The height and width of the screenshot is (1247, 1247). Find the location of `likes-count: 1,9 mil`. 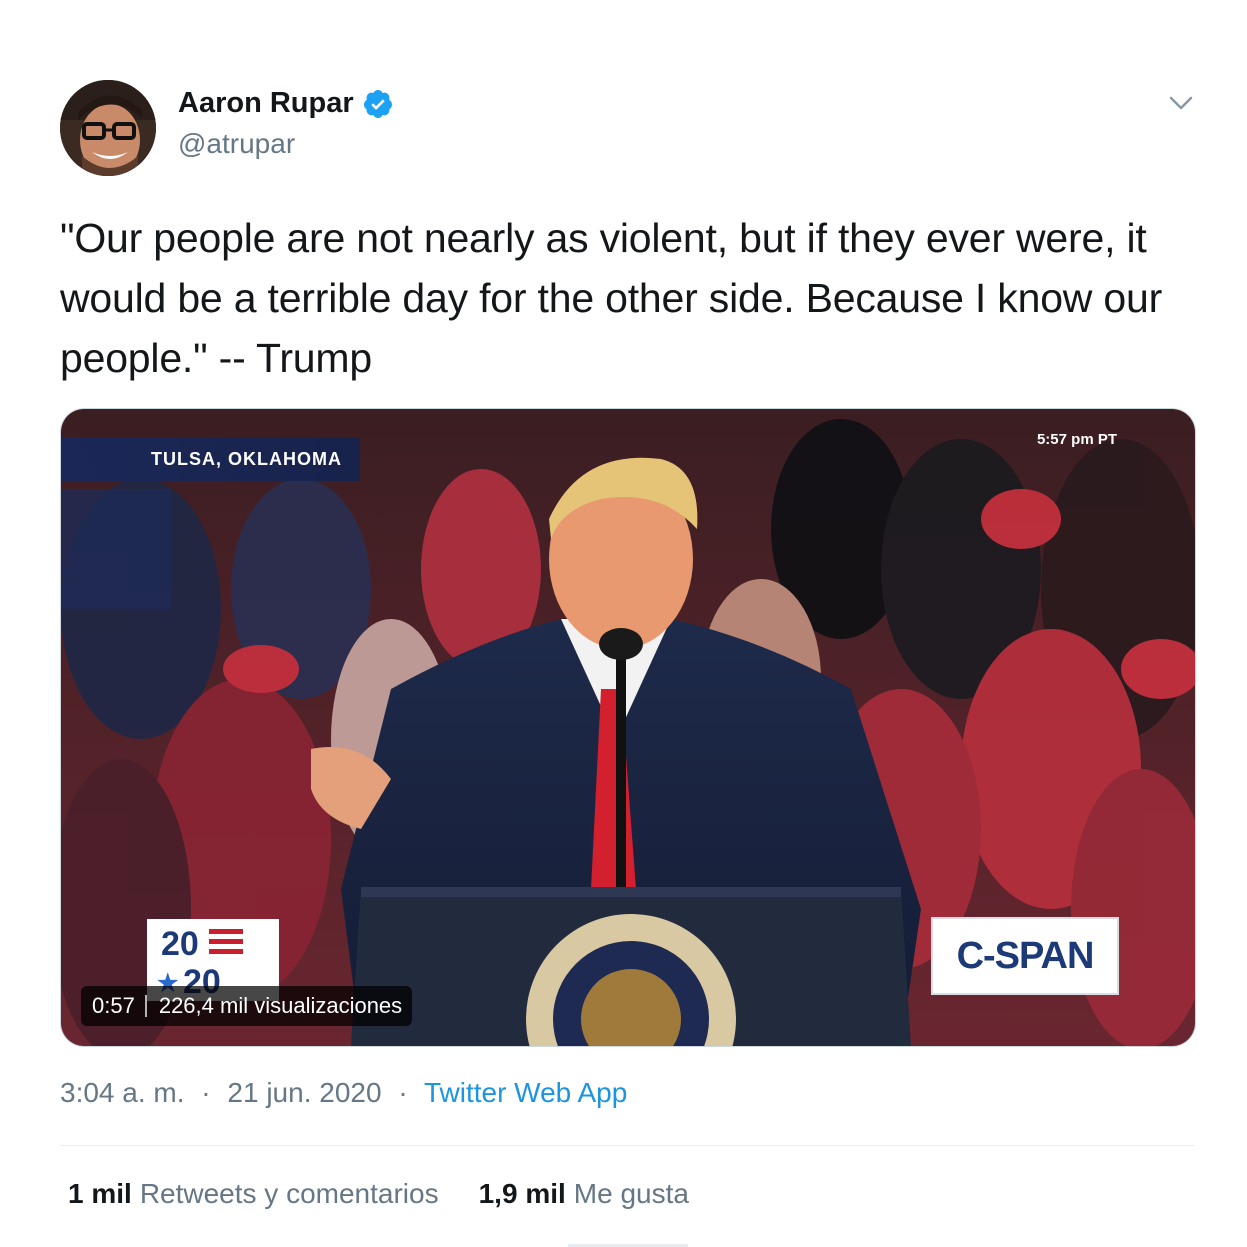

likes-count: 1,9 mil is located at coordinates (522, 1193).